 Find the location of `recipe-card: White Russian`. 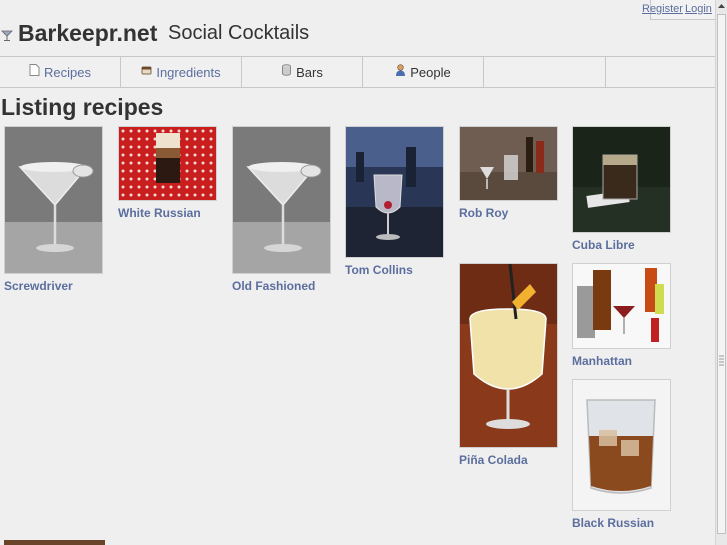

recipe-card: White Russian is located at coordinates (167, 173).